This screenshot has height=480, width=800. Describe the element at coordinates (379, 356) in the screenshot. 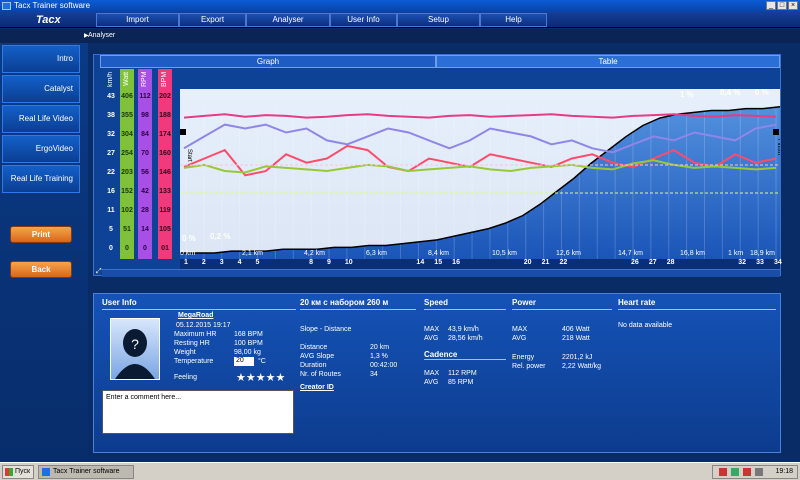

I see `avg-slope-value: 1,3 %` at that location.